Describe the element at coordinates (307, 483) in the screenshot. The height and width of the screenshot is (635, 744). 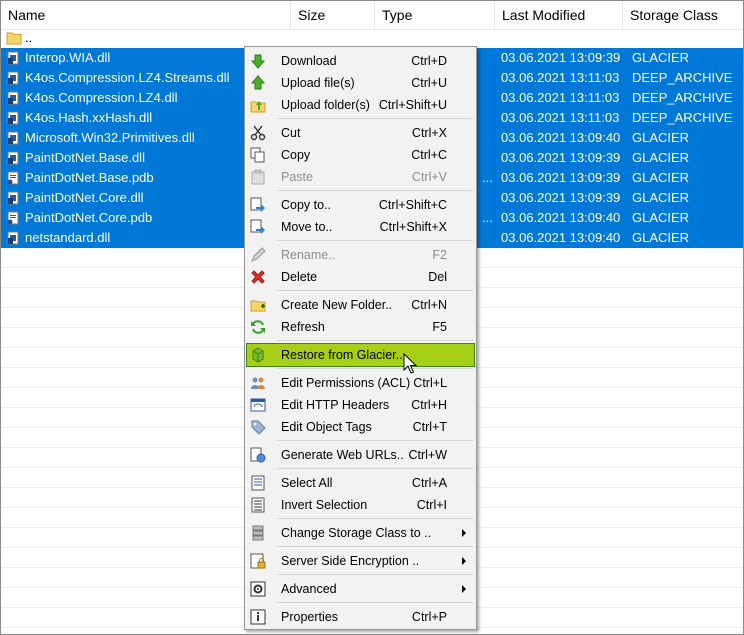
I see `menu-item-label: Select All` at that location.